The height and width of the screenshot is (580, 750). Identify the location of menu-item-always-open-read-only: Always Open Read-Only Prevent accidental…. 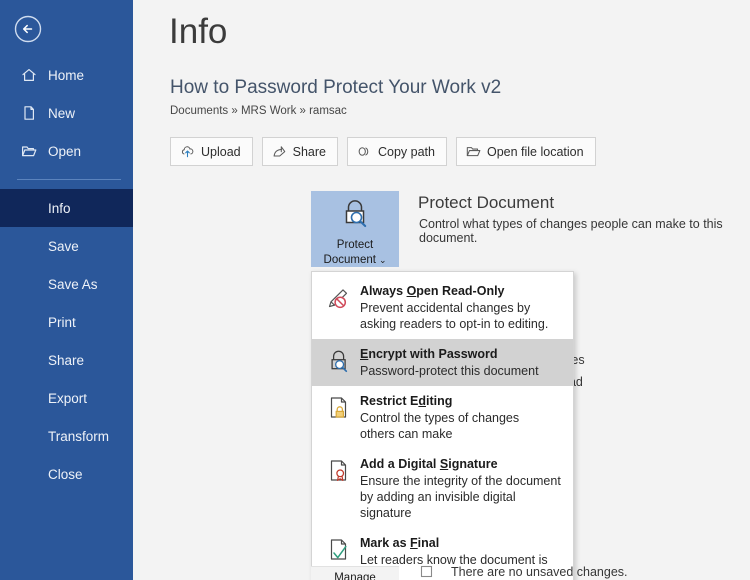
(442, 307).